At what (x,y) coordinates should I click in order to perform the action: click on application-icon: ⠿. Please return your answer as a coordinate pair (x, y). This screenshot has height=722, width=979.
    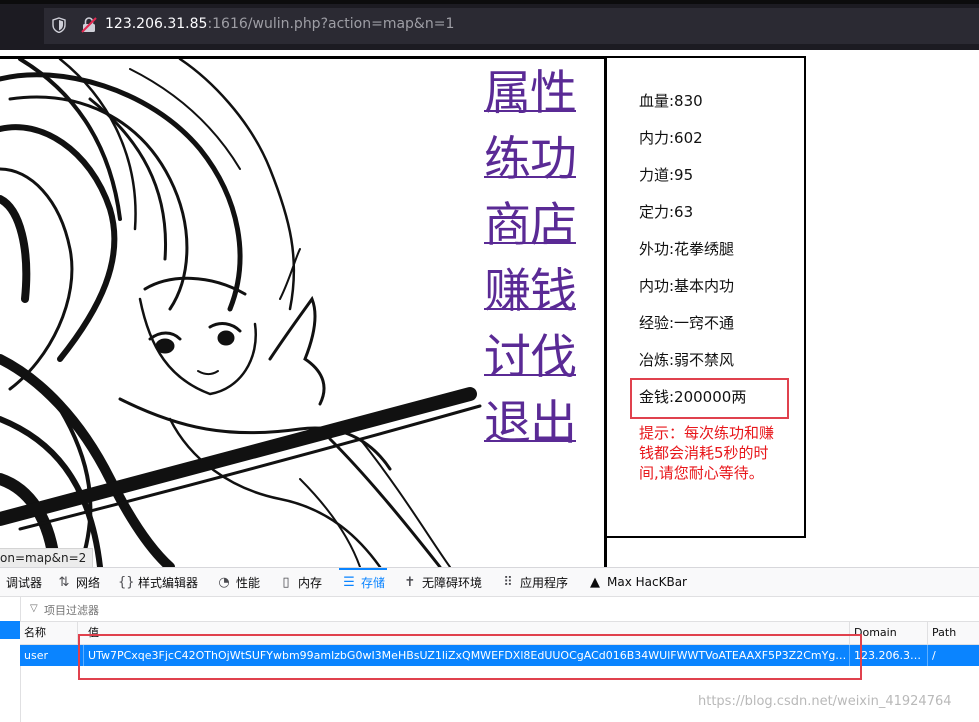
    Looking at the image, I should click on (508, 582).